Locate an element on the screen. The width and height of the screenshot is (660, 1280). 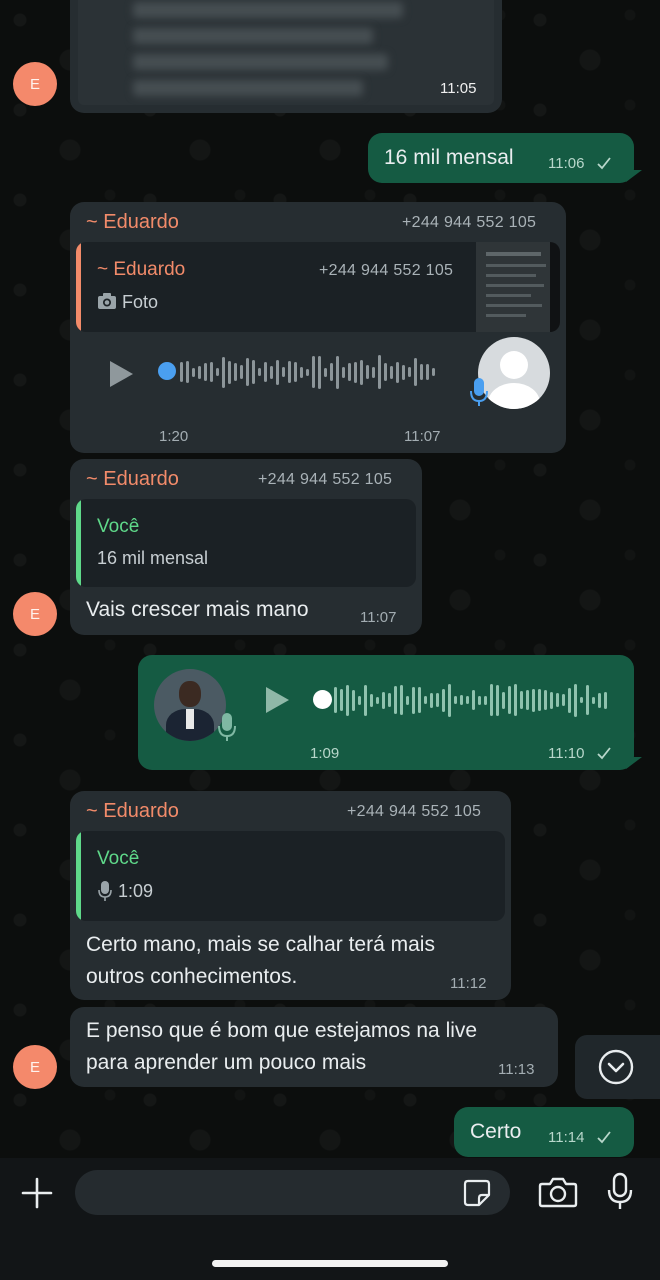
scroll-down-button is located at coordinates (617, 1067).